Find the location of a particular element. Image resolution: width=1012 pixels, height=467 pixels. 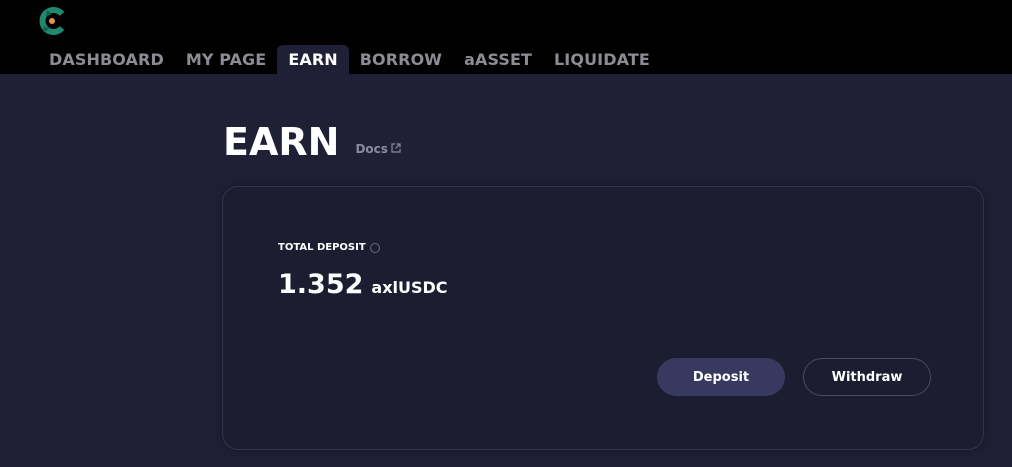

withdraw-button: Withdraw is located at coordinates (867, 377).